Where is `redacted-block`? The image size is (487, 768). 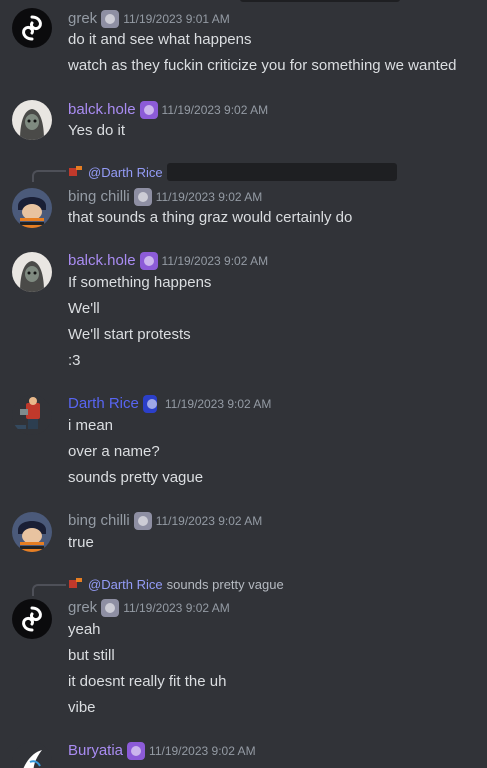 redacted-block is located at coordinates (320, 1).